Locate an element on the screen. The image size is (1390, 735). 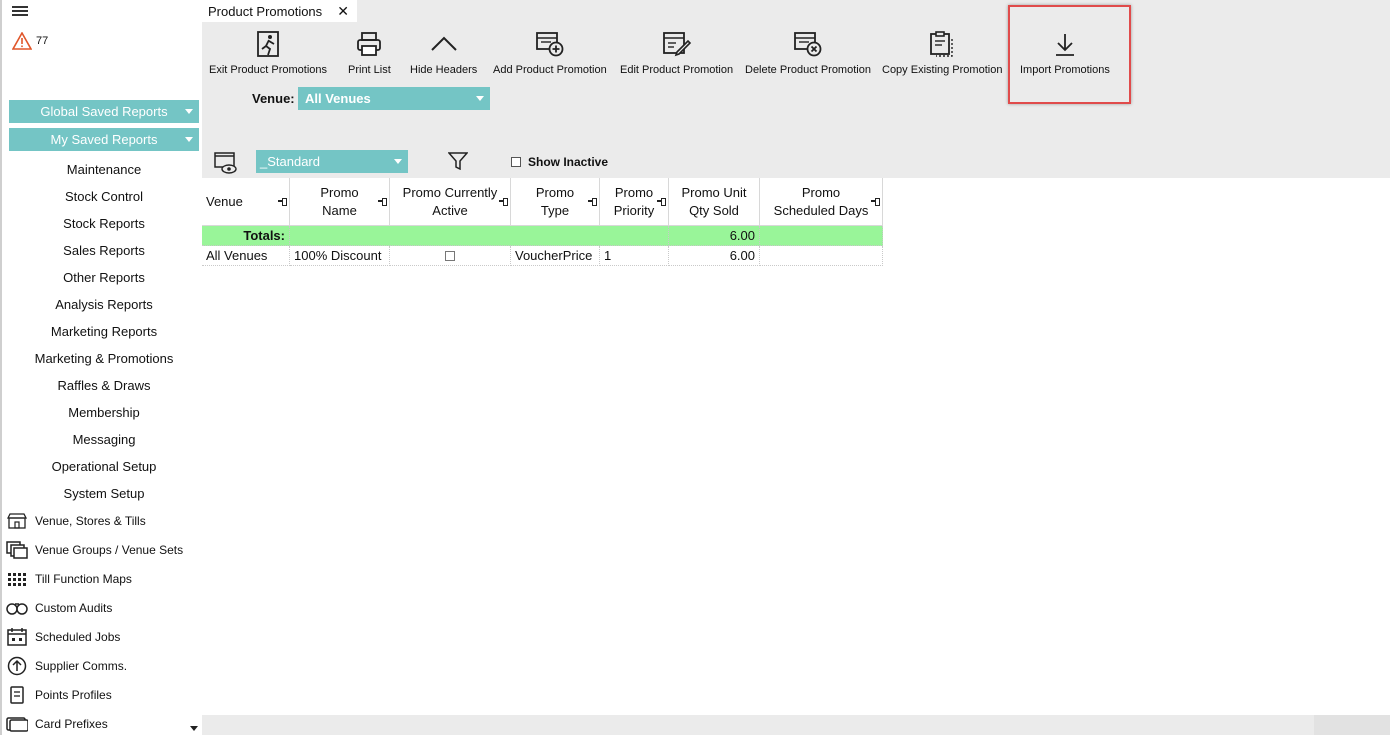
venue-dropdown: All Venues is located at coordinates (394, 98).